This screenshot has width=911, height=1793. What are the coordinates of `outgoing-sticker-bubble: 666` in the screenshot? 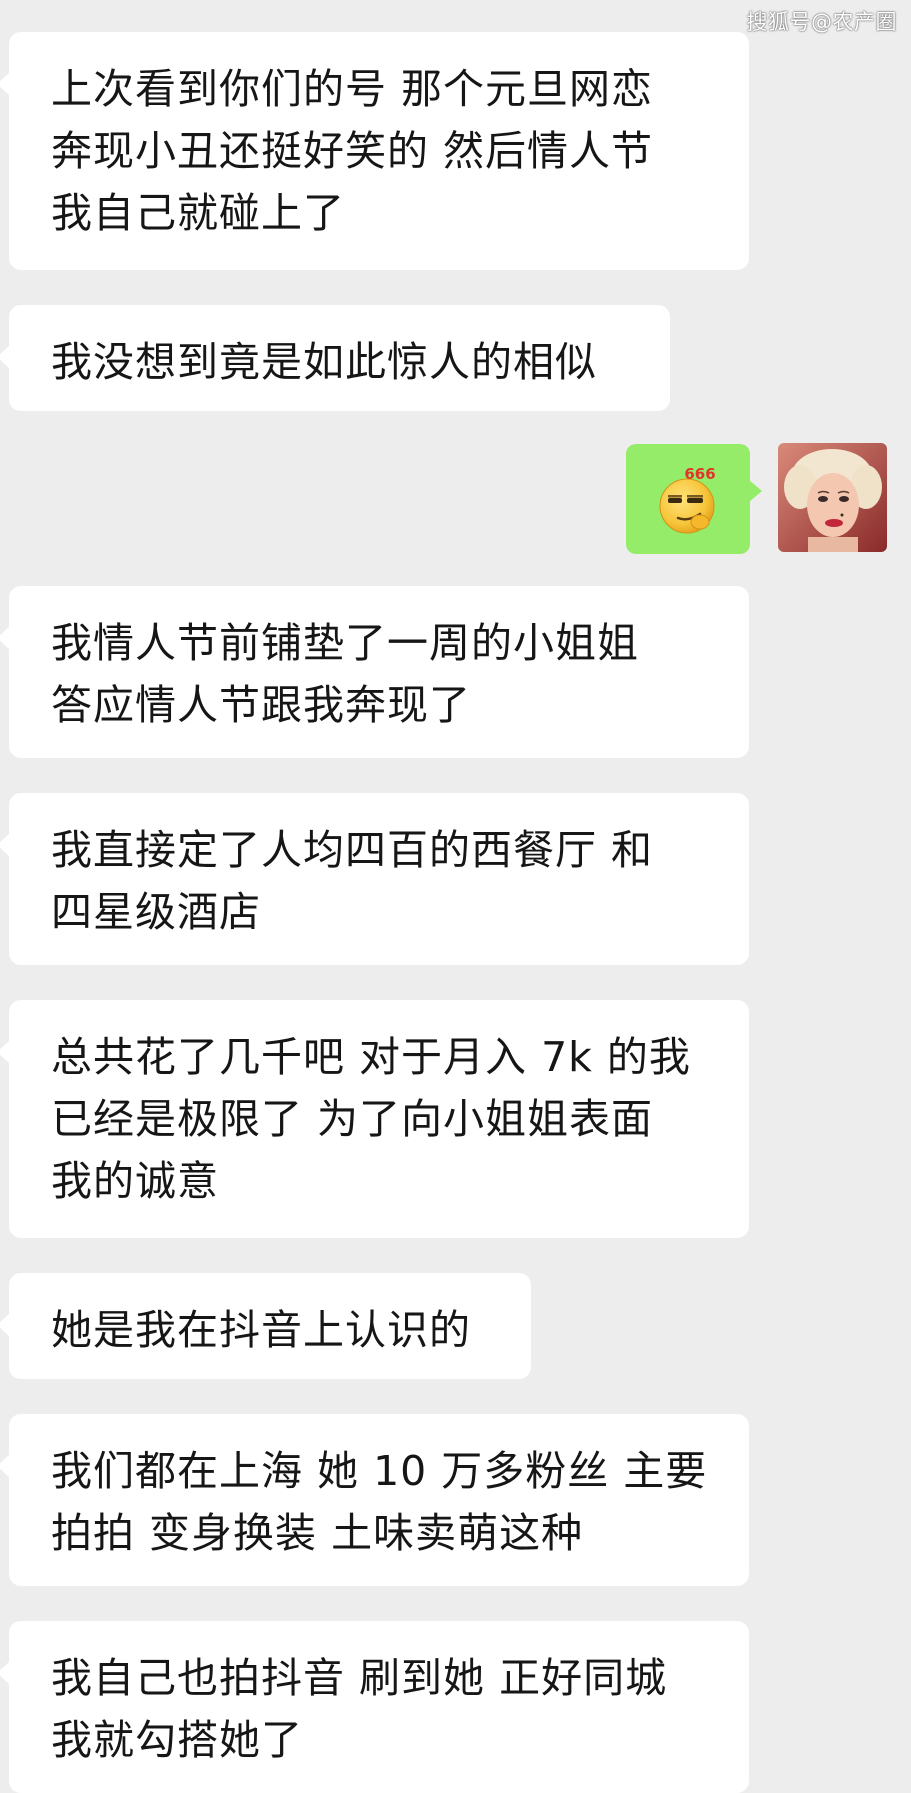 It's located at (694, 499).